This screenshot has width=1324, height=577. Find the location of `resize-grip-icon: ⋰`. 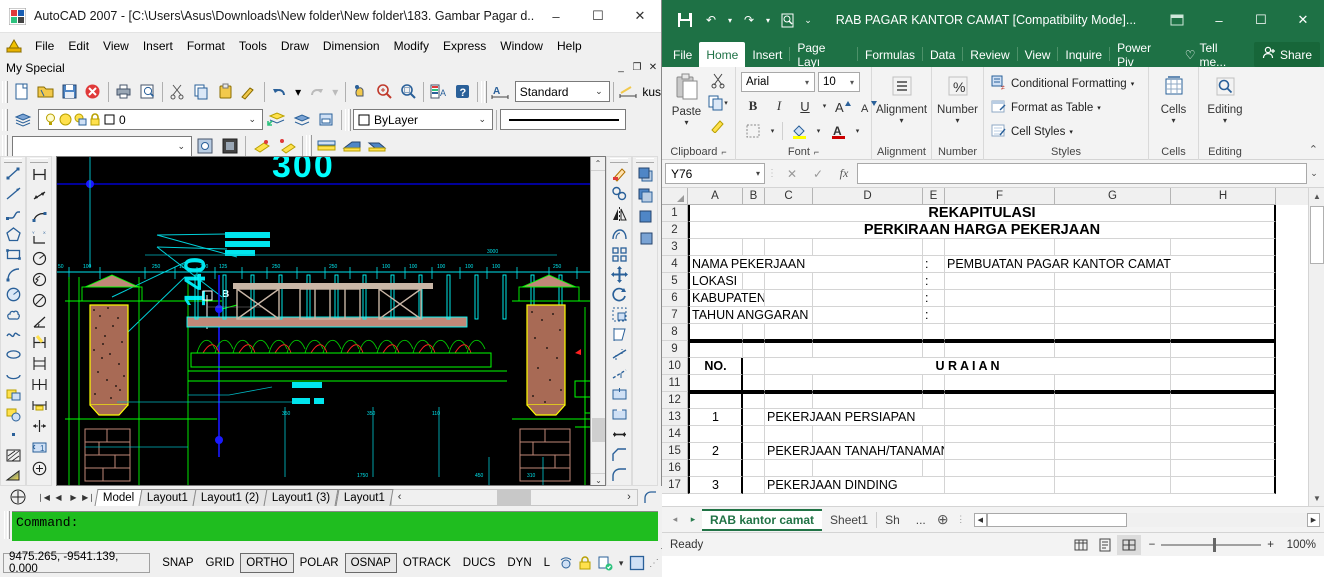

resize-grip-icon: ⋰ is located at coordinates (653, 563).